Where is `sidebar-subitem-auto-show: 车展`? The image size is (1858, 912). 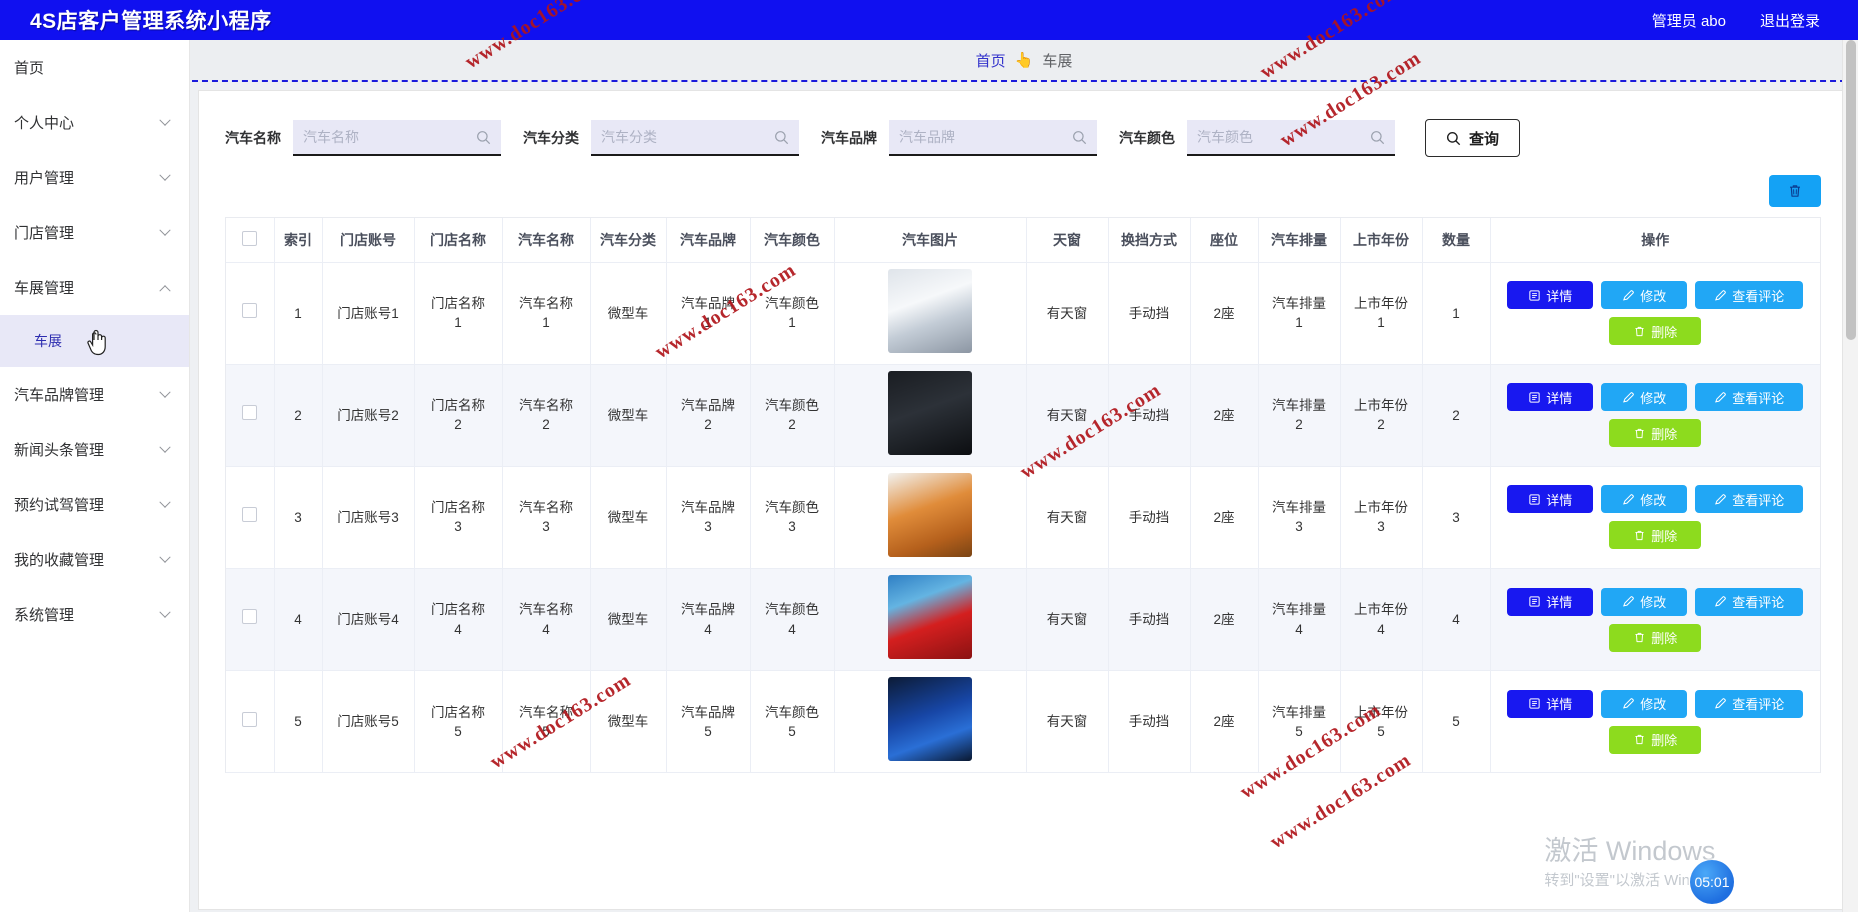
sidebar-subitem-auto-show: 车展 is located at coordinates (94, 341).